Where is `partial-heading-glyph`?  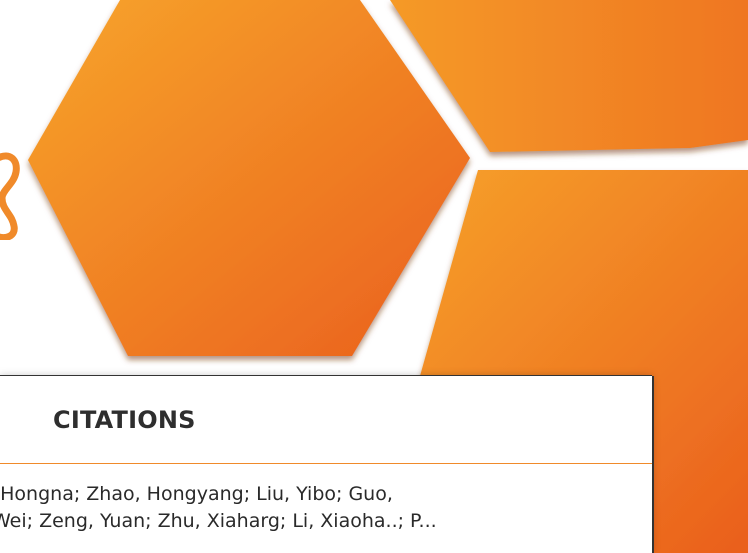
partial-heading-glyph is located at coordinates (10, 196).